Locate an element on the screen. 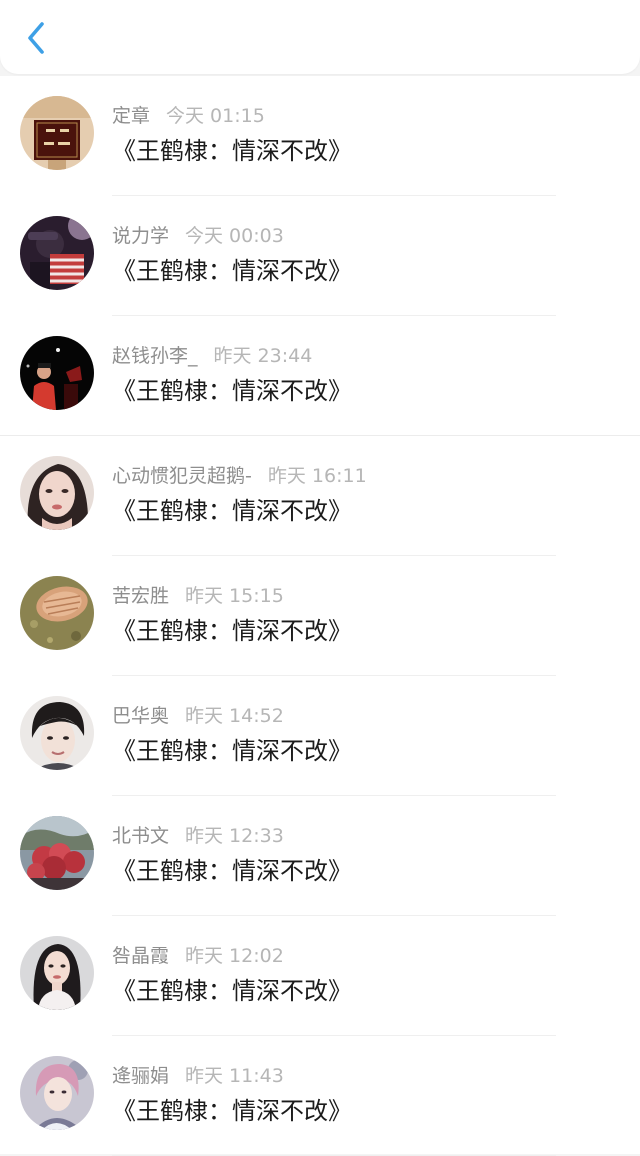 This screenshot has height=1156, width=640. timestamp: 昨天 11:43 is located at coordinates (234, 1076).